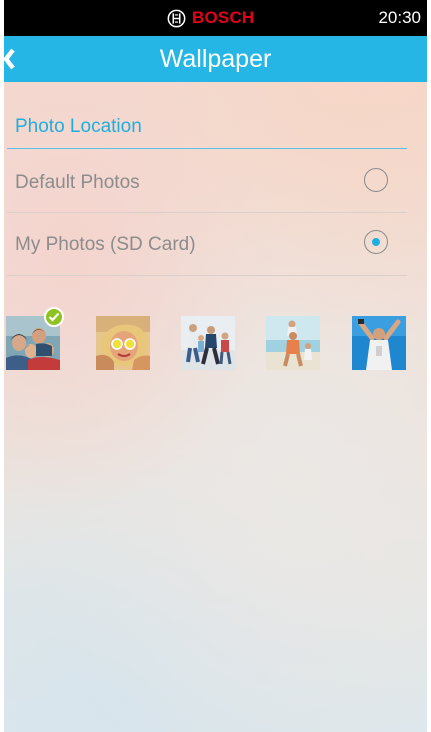 This screenshot has height=732, width=431. I want to click on brand-name: BOSCH, so click(223, 17).